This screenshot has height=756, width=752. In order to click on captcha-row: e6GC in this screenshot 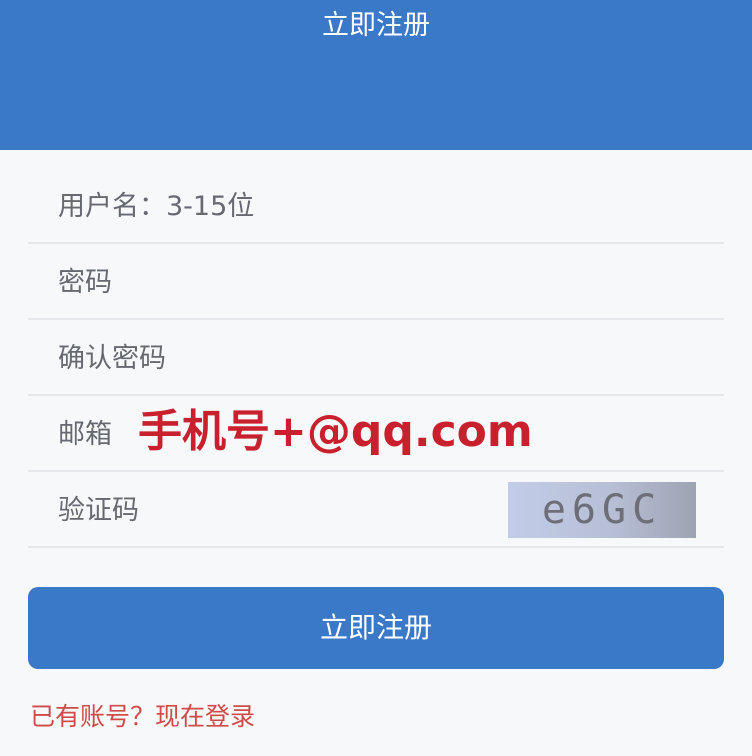, I will do `click(376, 510)`.